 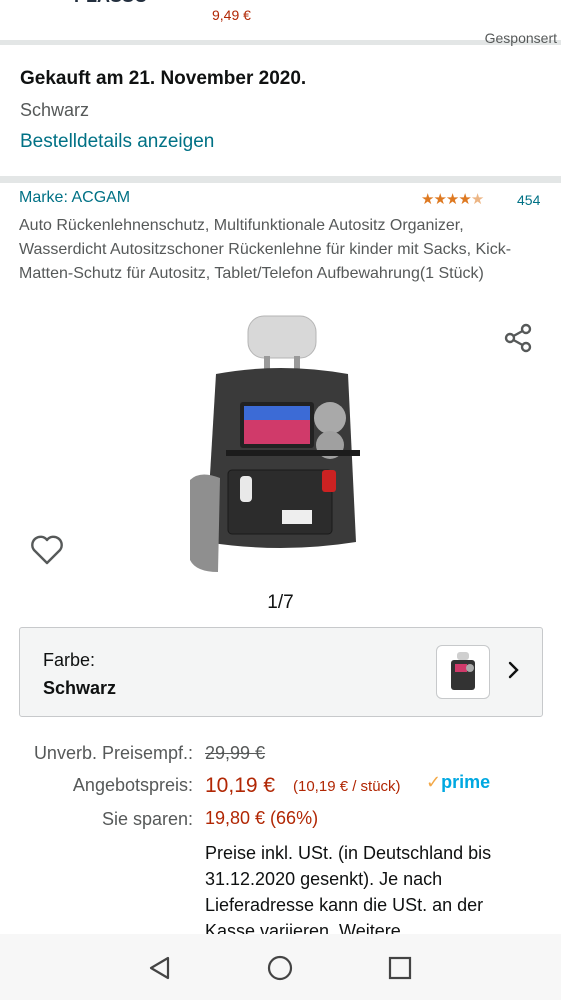 What do you see at coordinates (97, 822) in the screenshot?
I see `savings-label-row: Sie sparen:` at bounding box center [97, 822].